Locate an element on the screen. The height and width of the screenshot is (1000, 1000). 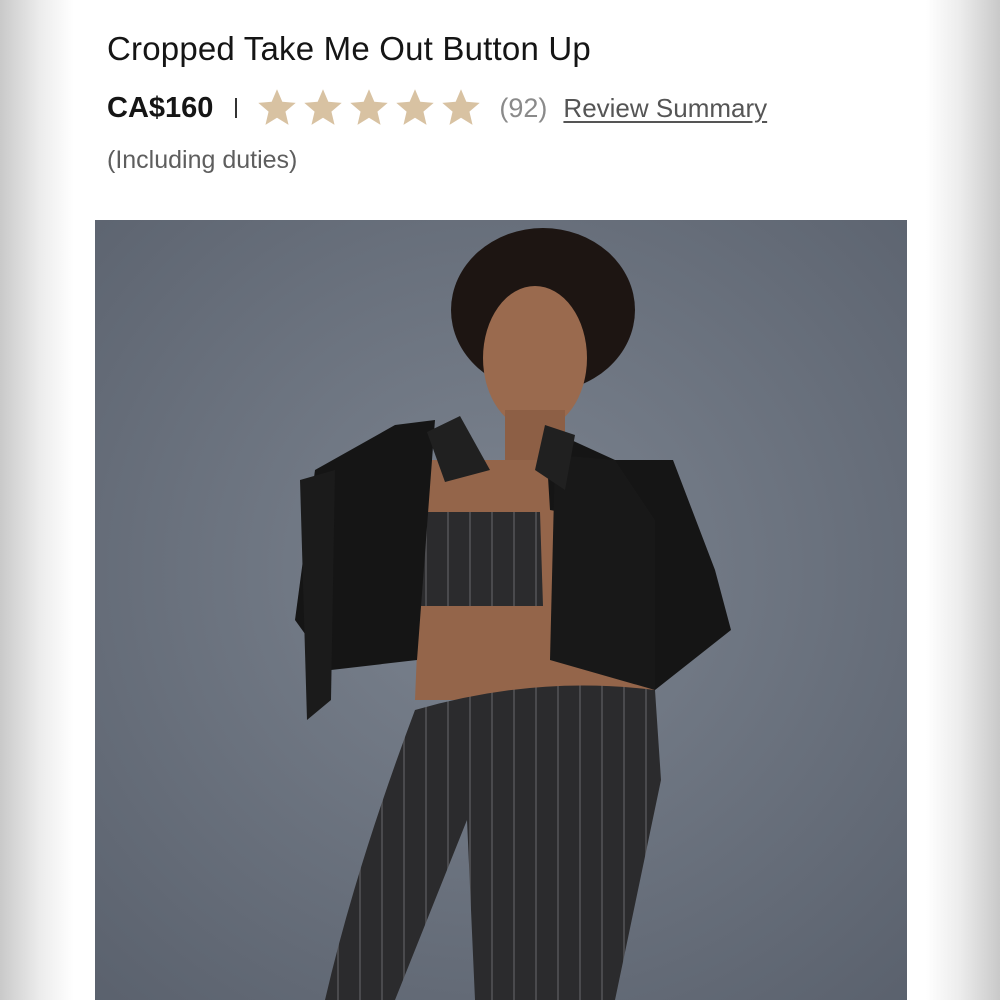
rating-stars is located at coordinates (370, 108).